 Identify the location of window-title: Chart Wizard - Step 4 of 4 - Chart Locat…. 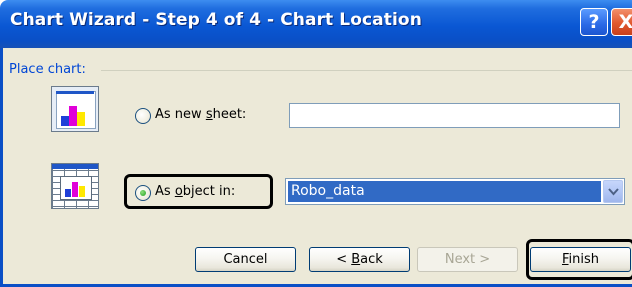
(216, 20).